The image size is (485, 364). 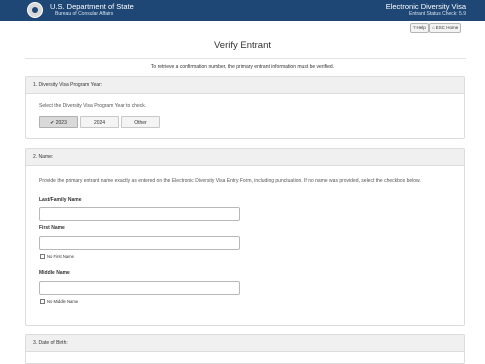 I want to click on name-heading: 2. Name:, so click(x=245, y=157).